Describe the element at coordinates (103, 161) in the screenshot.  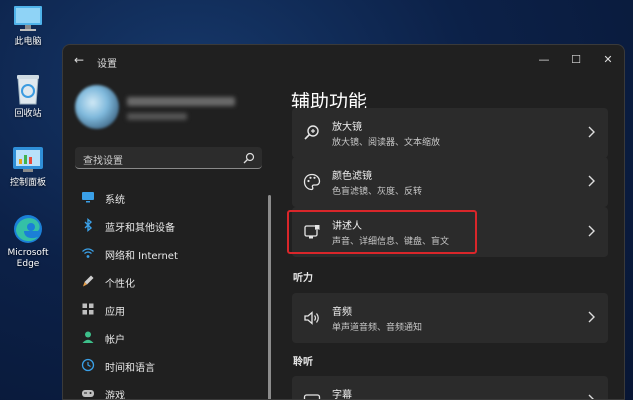
I see `search-placeholder: 查找设置` at that location.